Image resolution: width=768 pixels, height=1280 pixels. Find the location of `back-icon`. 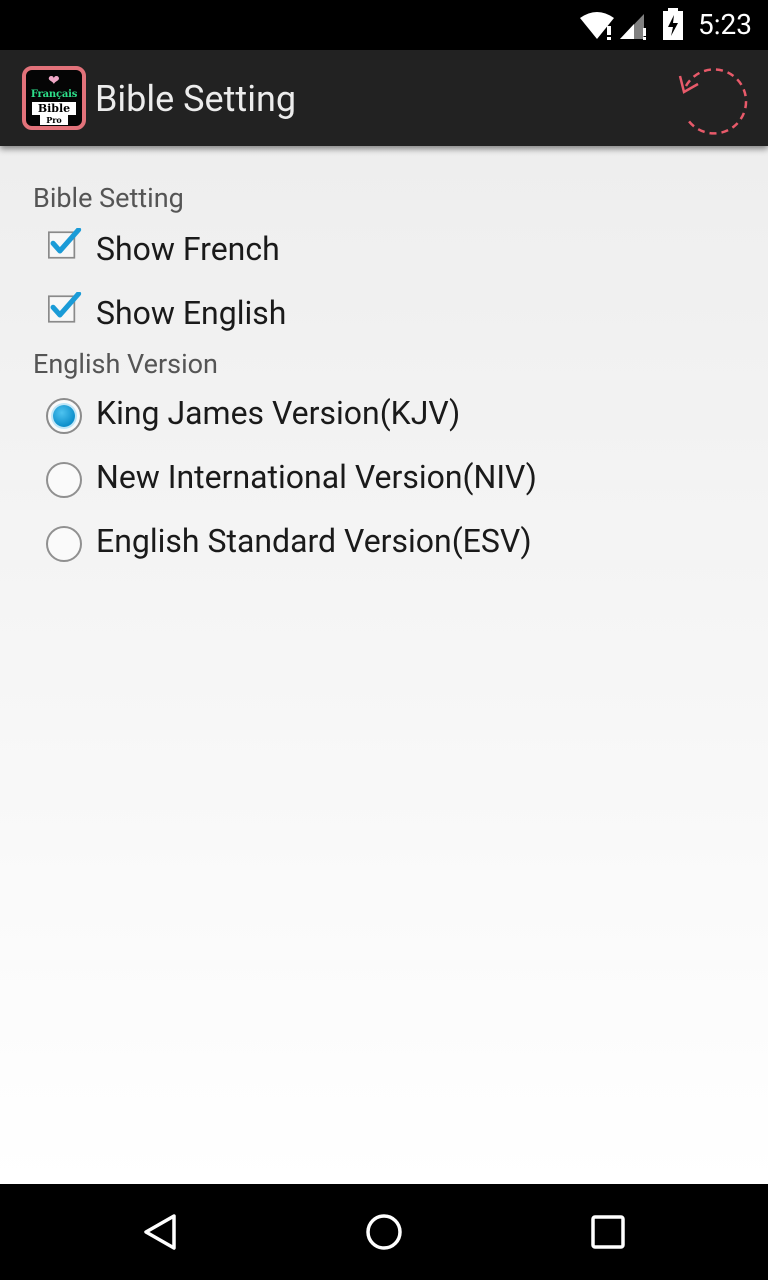

back-icon is located at coordinates (160, 1232).